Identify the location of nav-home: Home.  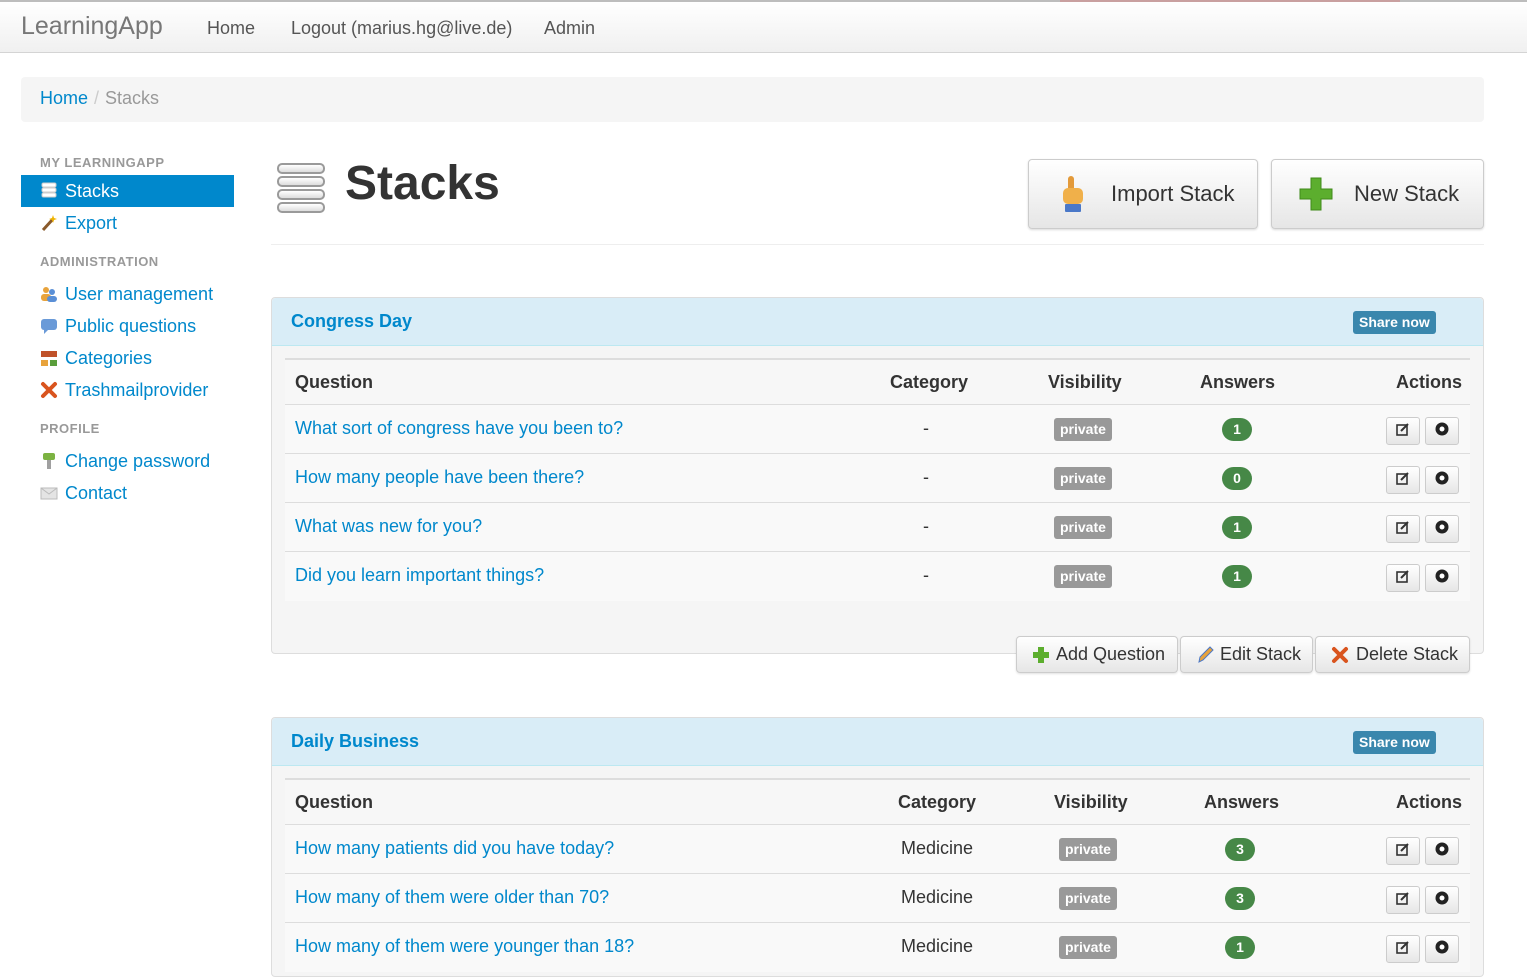
(231, 28).